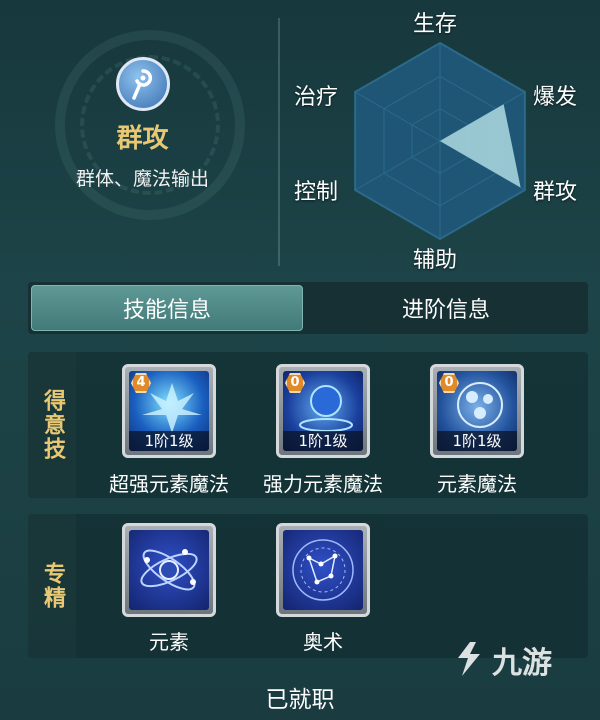 This screenshot has height=720, width=600. What do you see at coordinates (142, 179) in the screenshot?
I see `class-description: 群体、魔法输出` at bounding box center [142, 179].